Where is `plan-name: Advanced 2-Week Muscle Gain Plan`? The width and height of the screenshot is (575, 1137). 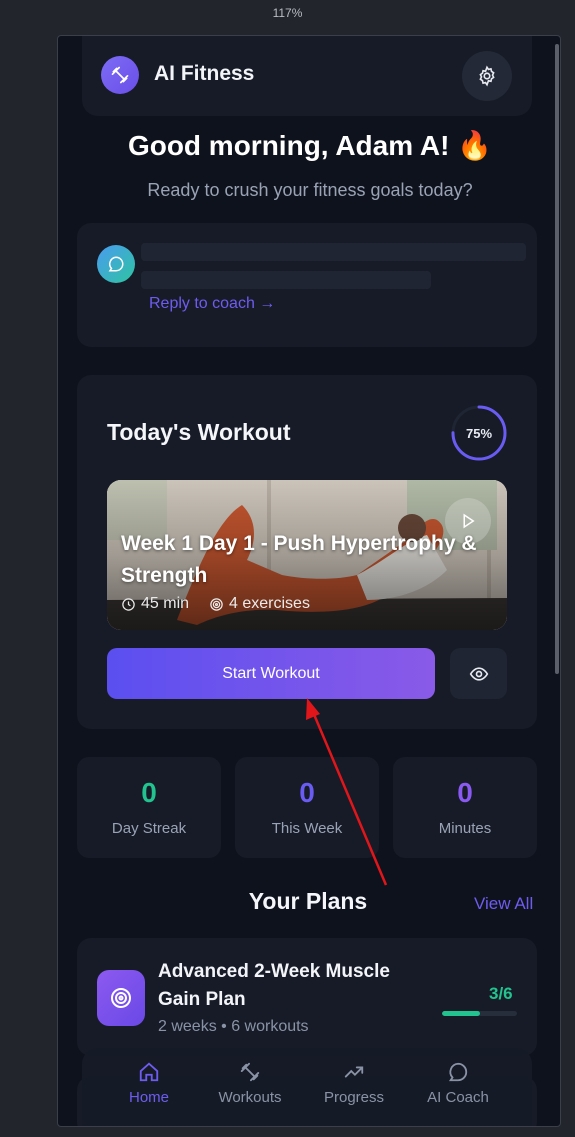
plan-name: Advanced 2-Week Muscle Gain Plan is located at coordinates (274, 985).